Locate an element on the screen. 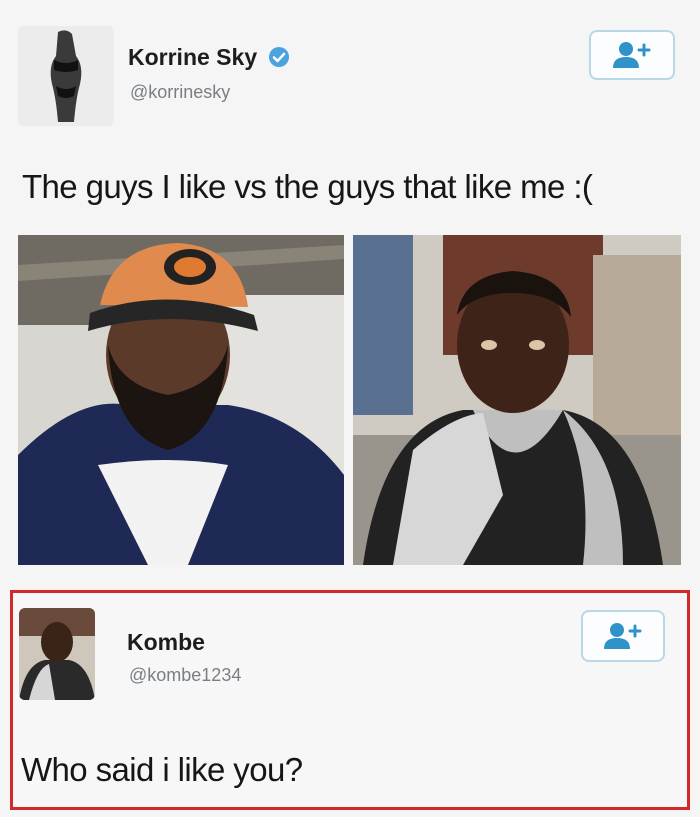 This screenshot has width=700, height=817. reply-follow-button is located at coordinates (623, 636).